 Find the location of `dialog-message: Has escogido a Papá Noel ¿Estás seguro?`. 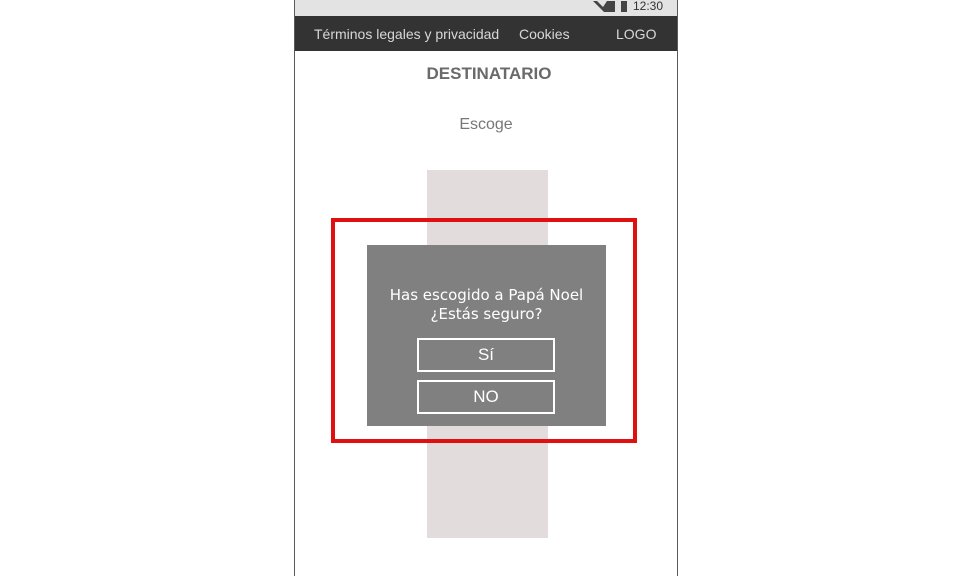

dialog-message: Has escogido a Papá Noel ¿Estás seguro? is located at coordinates (486, 305).